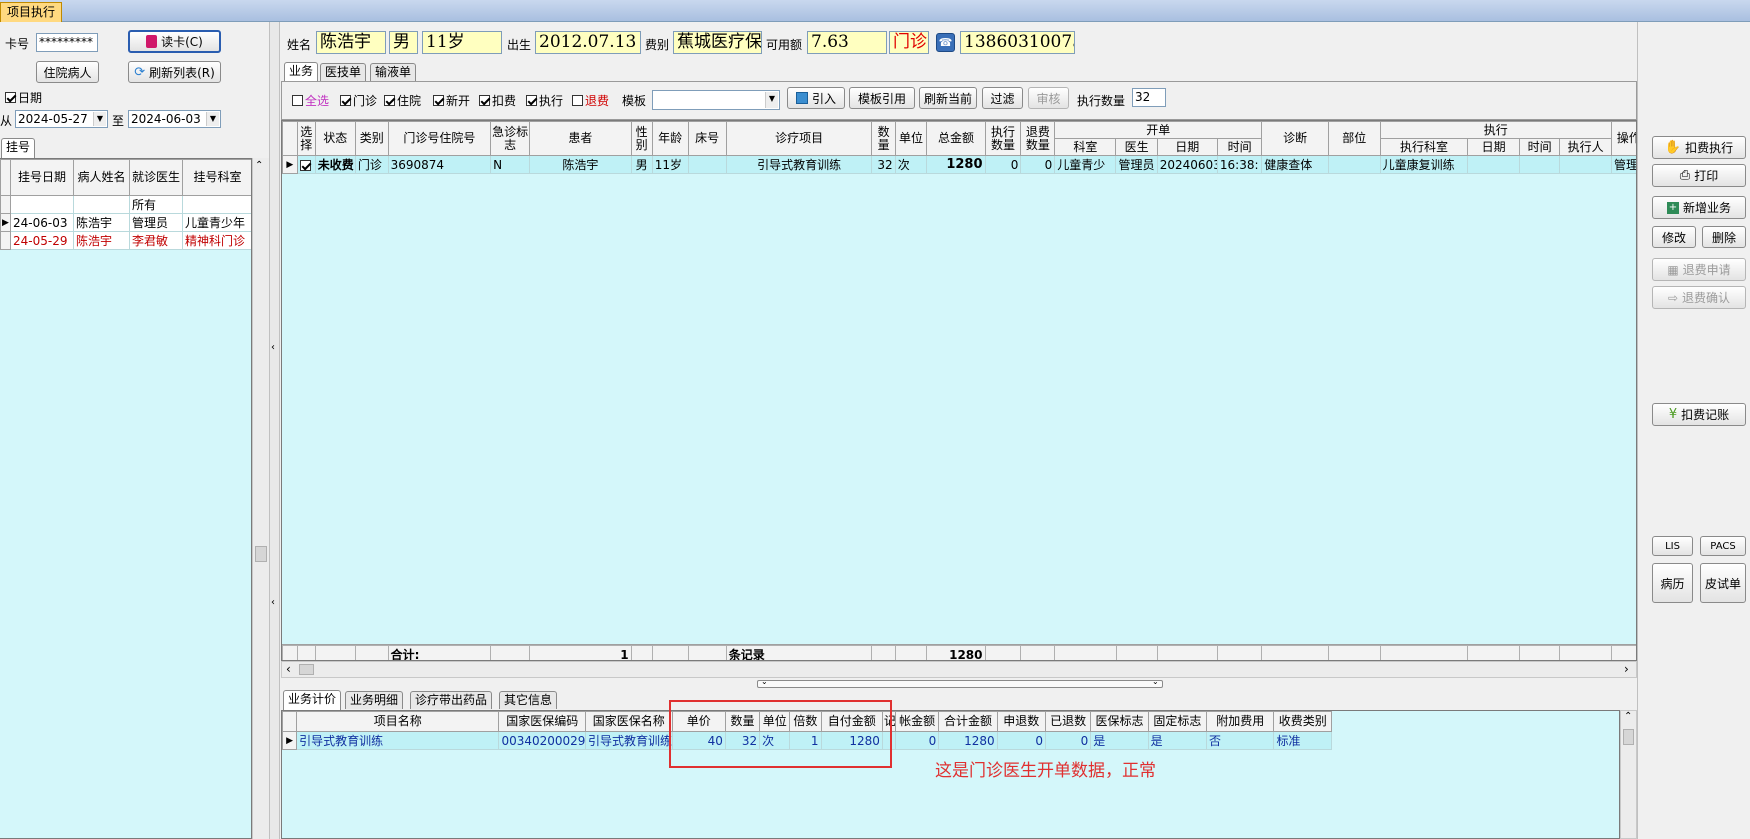 This screenshot has width=1750, height=839. What do you see at coordinates (1699, 297) in the screenshot?
I see `refund-confirm-button: ⇨ 退费确认` at bounding box center [1699, 297].